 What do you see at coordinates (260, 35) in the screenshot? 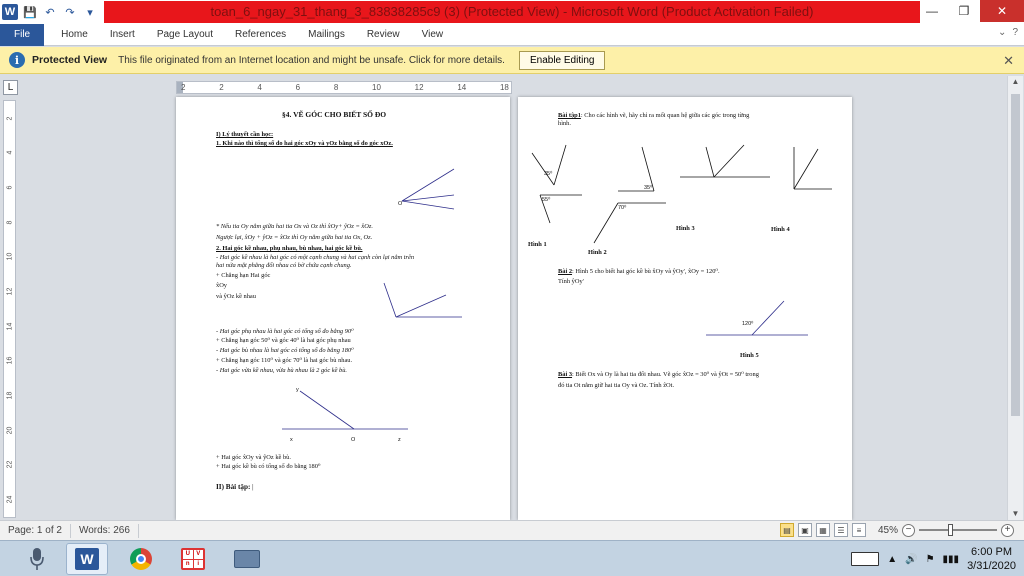
I see `tab-references: References` at bounding box center [260, 35].